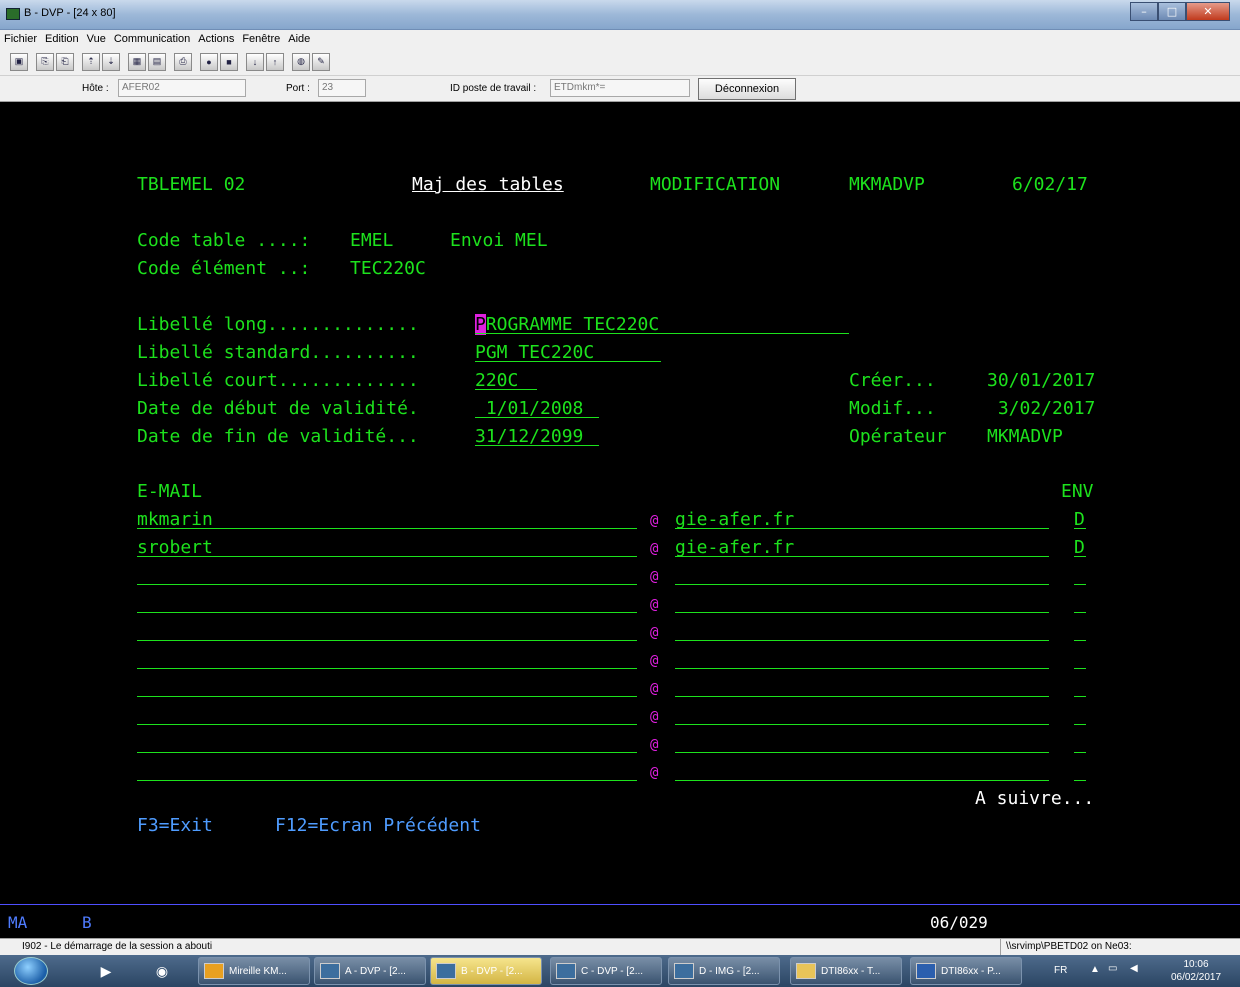 The width and height of the screenshot is (1240, 987). What do you see at coordinates (496, 381) in the screenshot?
I see `field-court-input: 220C` at bounding box center [496, 381].